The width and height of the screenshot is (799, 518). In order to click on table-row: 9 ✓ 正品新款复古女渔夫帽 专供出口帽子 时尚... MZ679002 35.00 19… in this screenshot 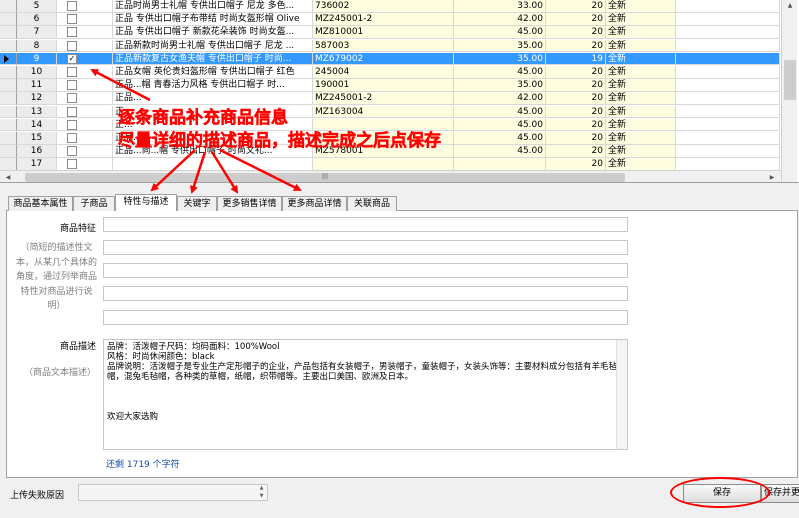, I will do `click(390, 59)`.